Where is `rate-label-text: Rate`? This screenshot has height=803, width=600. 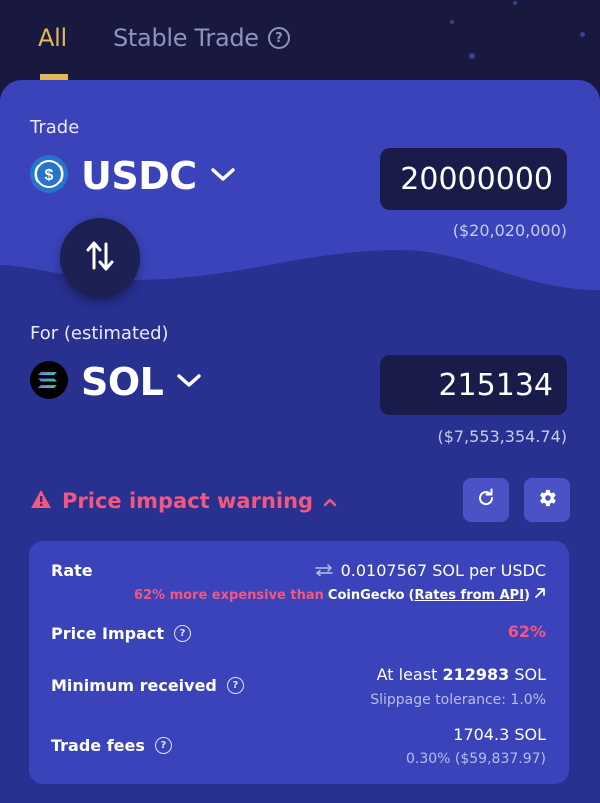 rate-label-text: Rate is located at coordinates (72, 570).